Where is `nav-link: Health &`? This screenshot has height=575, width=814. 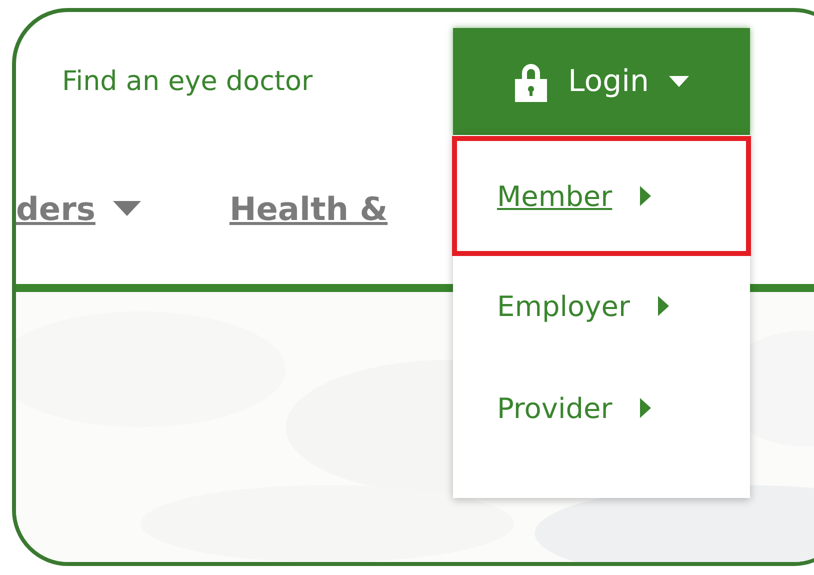 nav-link: Health & is located at coordinates (308, 209).